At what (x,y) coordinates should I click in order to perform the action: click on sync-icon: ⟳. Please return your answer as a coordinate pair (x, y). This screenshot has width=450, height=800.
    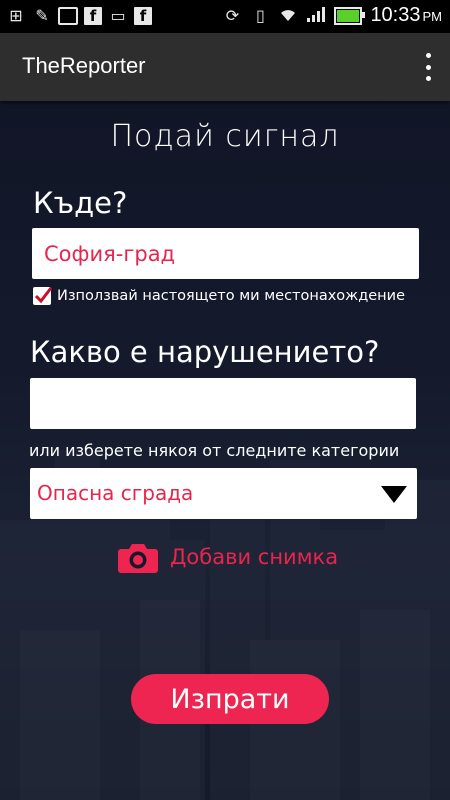
    Looking at the image, I should click on (232, 15).